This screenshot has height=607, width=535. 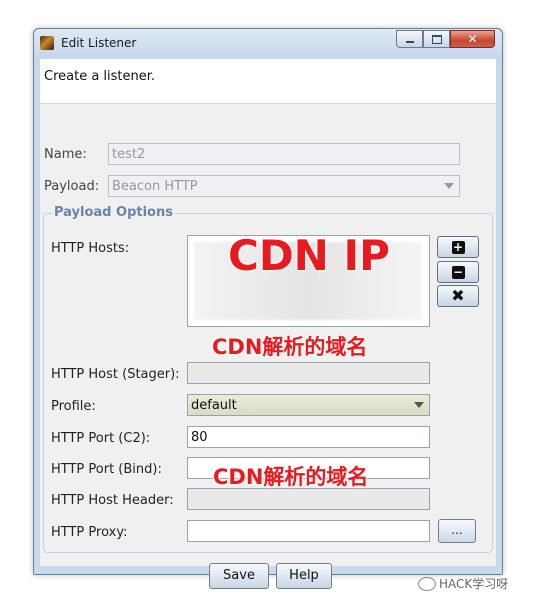 I want to click on cdn-domain-header-annotation: CDN解析的域名, so click(x=290, y=477).